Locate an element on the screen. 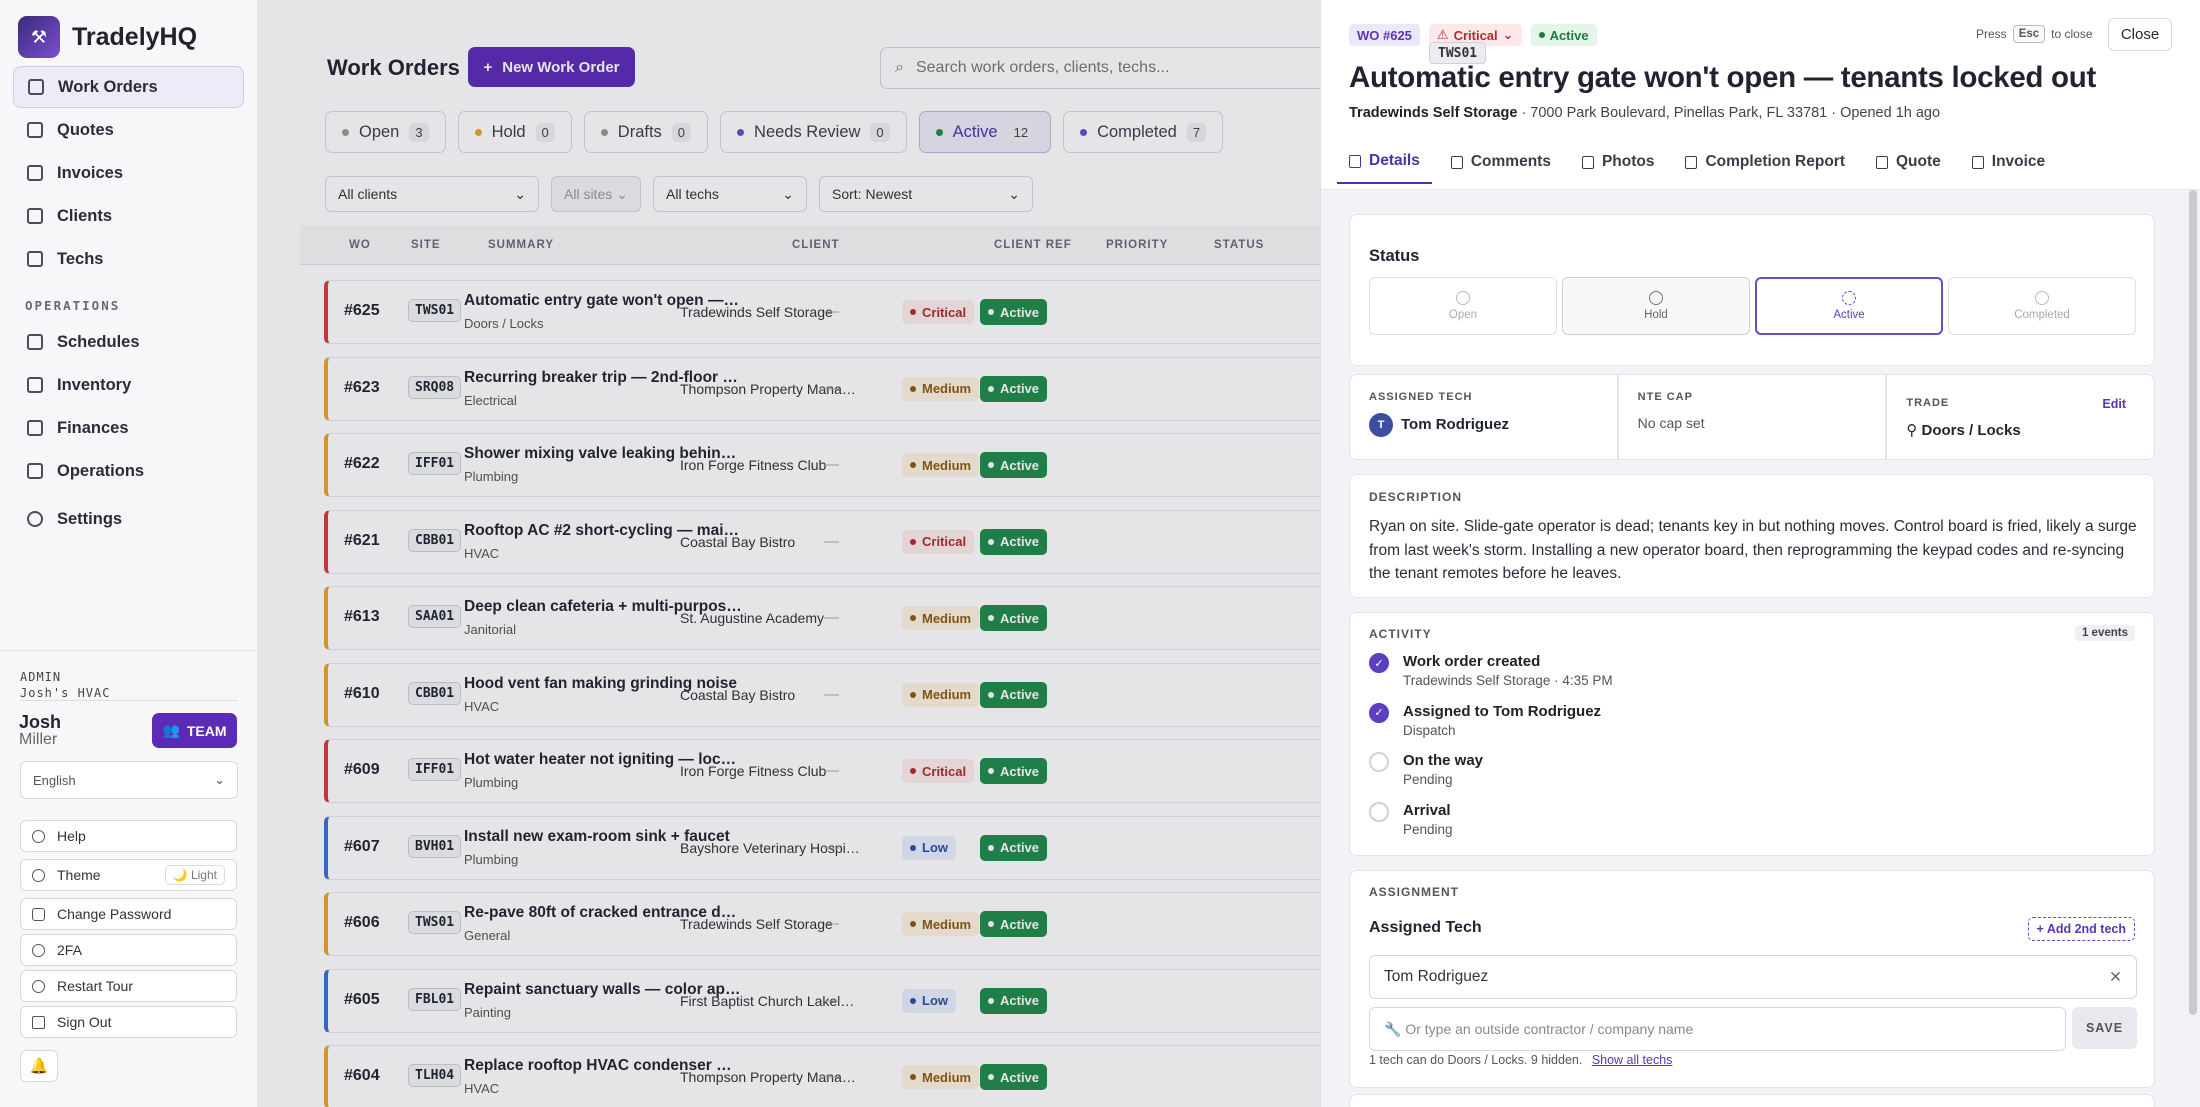  sidebar-item-techs: Techs is located at coordinates (128, 259).